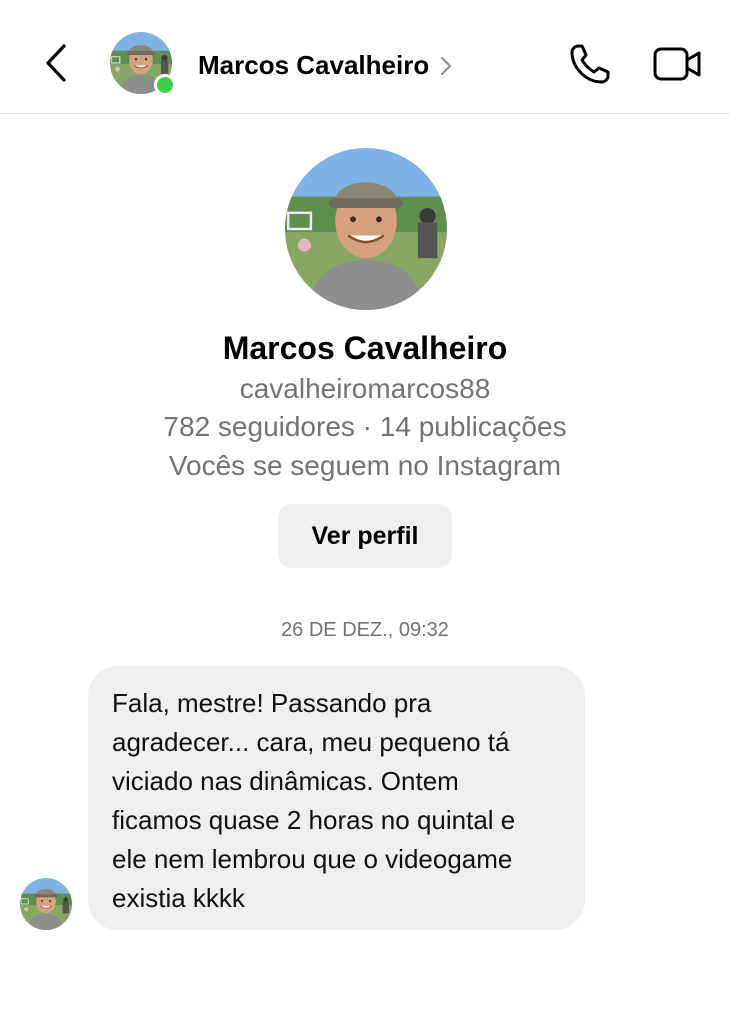  I want to click on profile-name: Marcos Cavalheiro, so click(365, 348).